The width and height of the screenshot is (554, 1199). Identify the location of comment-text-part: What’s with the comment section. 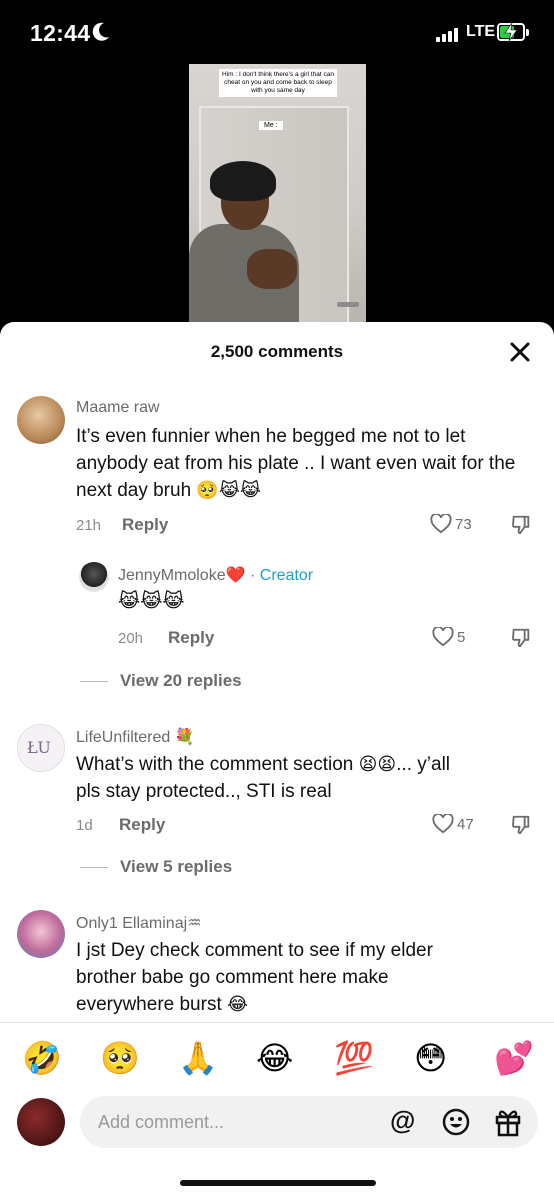
(215, 764).